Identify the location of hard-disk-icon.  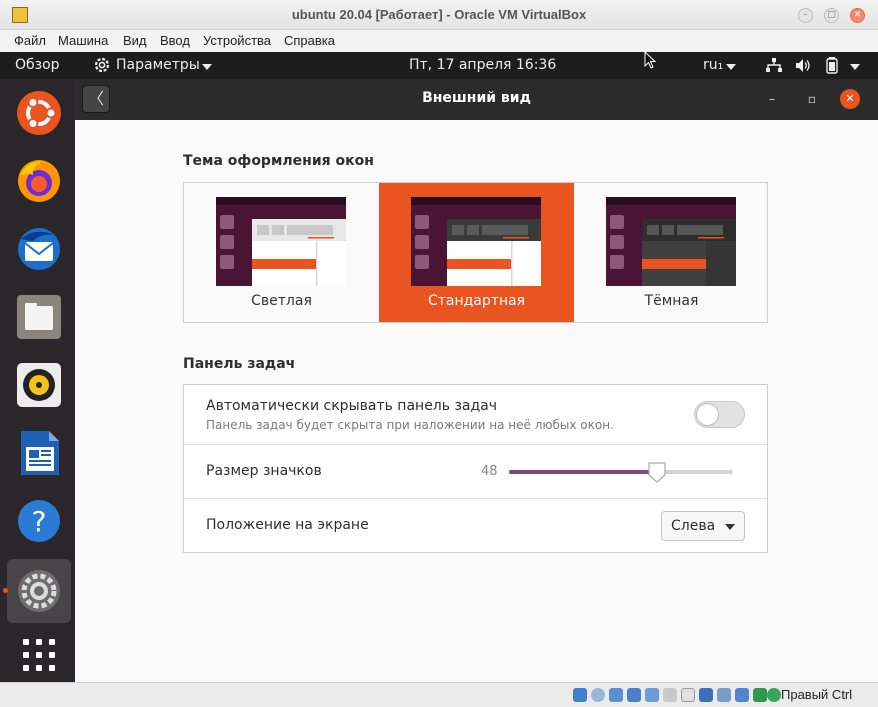
(580, 695).